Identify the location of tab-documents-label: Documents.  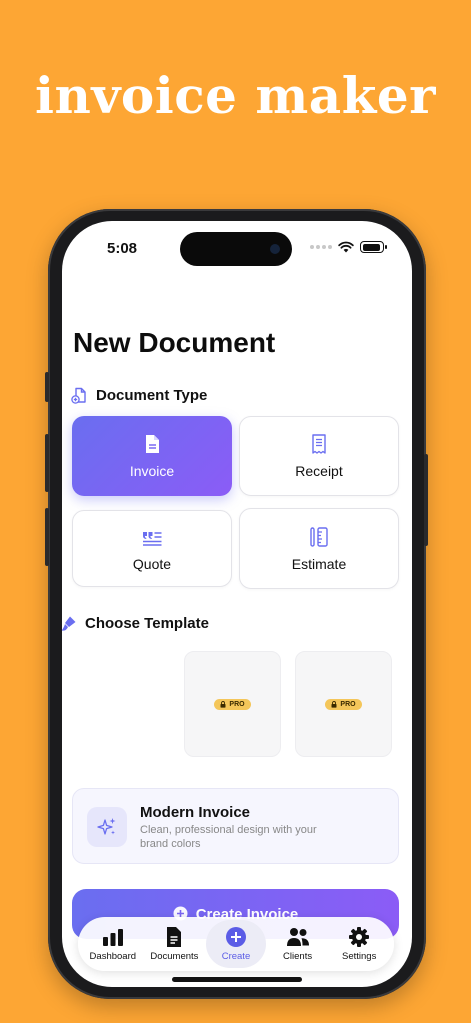
(174, 956).